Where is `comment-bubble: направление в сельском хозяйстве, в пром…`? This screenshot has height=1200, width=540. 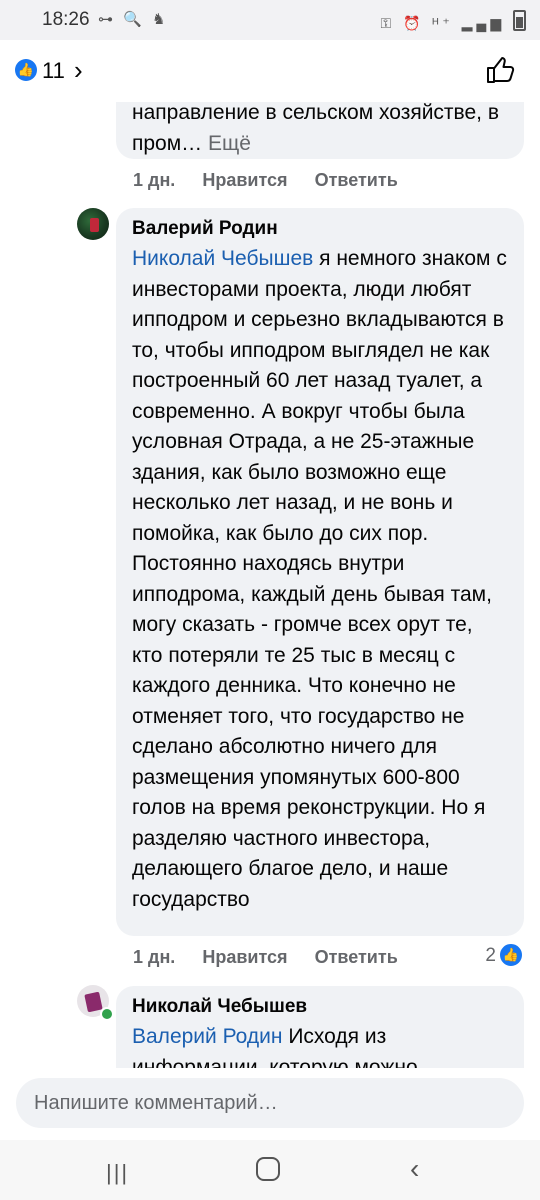
comment-bubble: направление в сельском хозяйстве, в пром… is located at coordinates (320, 130).